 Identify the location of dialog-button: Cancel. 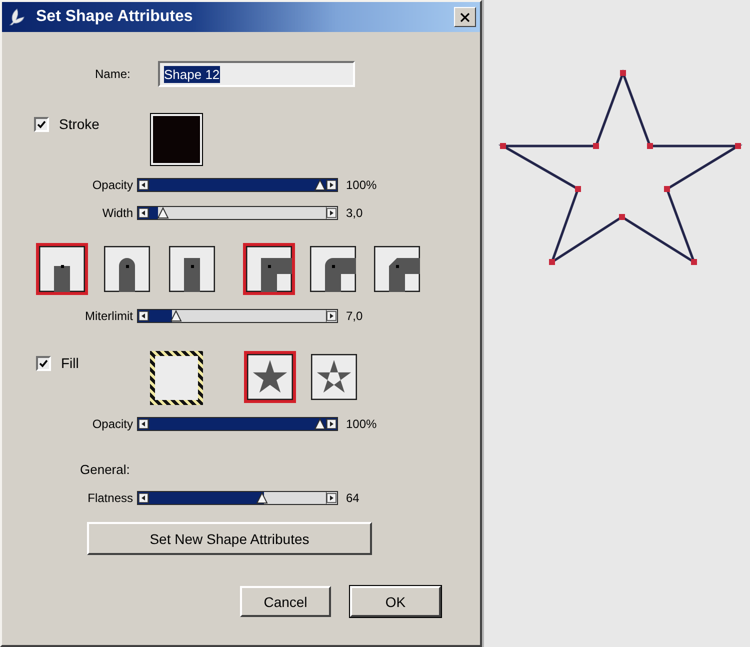
(285, 601).